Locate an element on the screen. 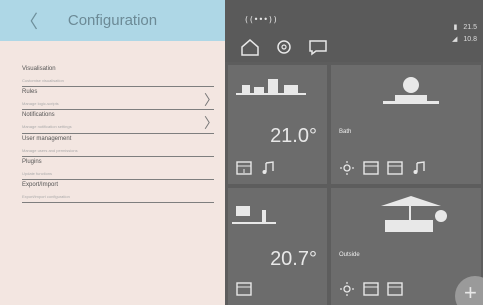 The width and height of the screenshot is (483, 305). menu-item-subtitle: Customise visualisation is located at coordinates (43, 80).